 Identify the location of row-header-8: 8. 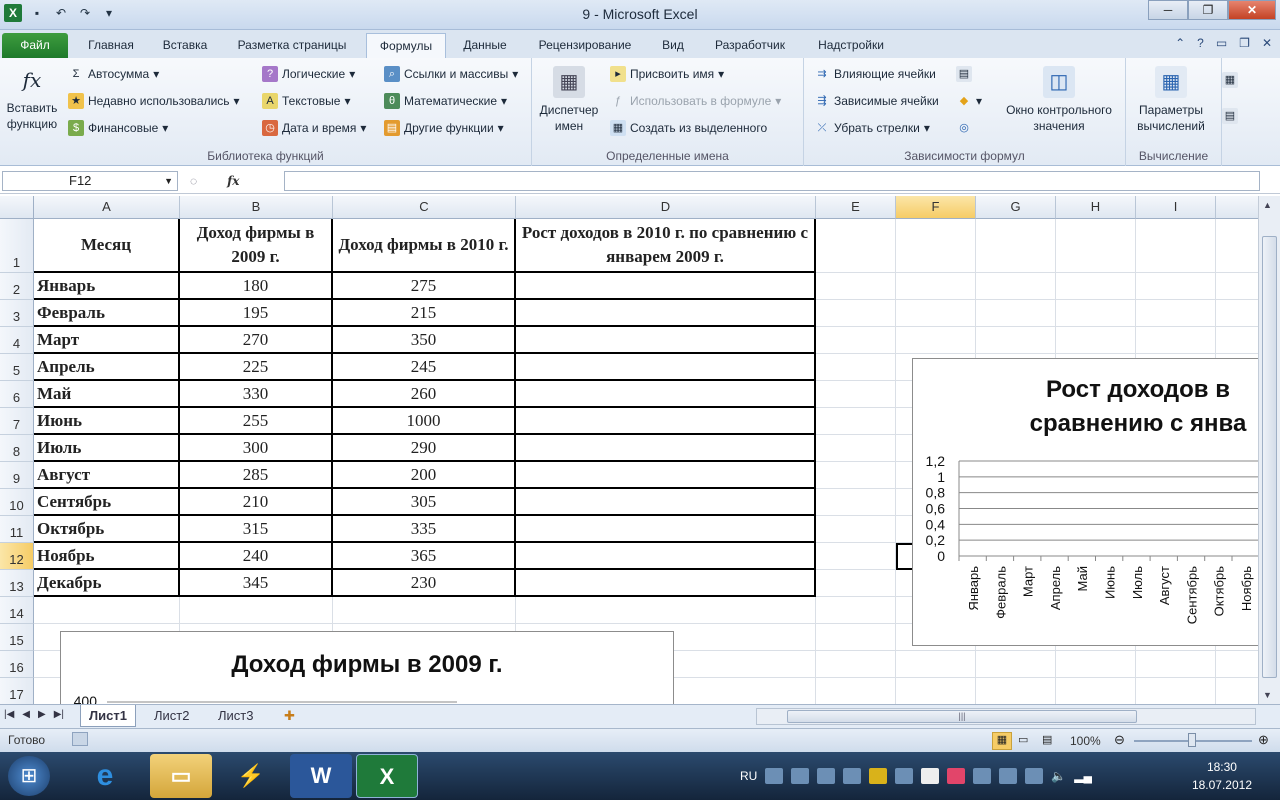
(17, 448).